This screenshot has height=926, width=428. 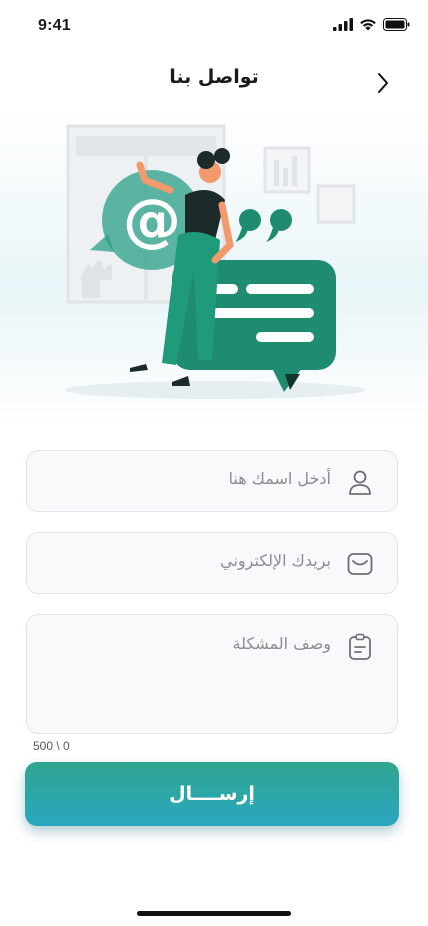 I want to click on chevron-right-icon, so click(x=383, y=83).